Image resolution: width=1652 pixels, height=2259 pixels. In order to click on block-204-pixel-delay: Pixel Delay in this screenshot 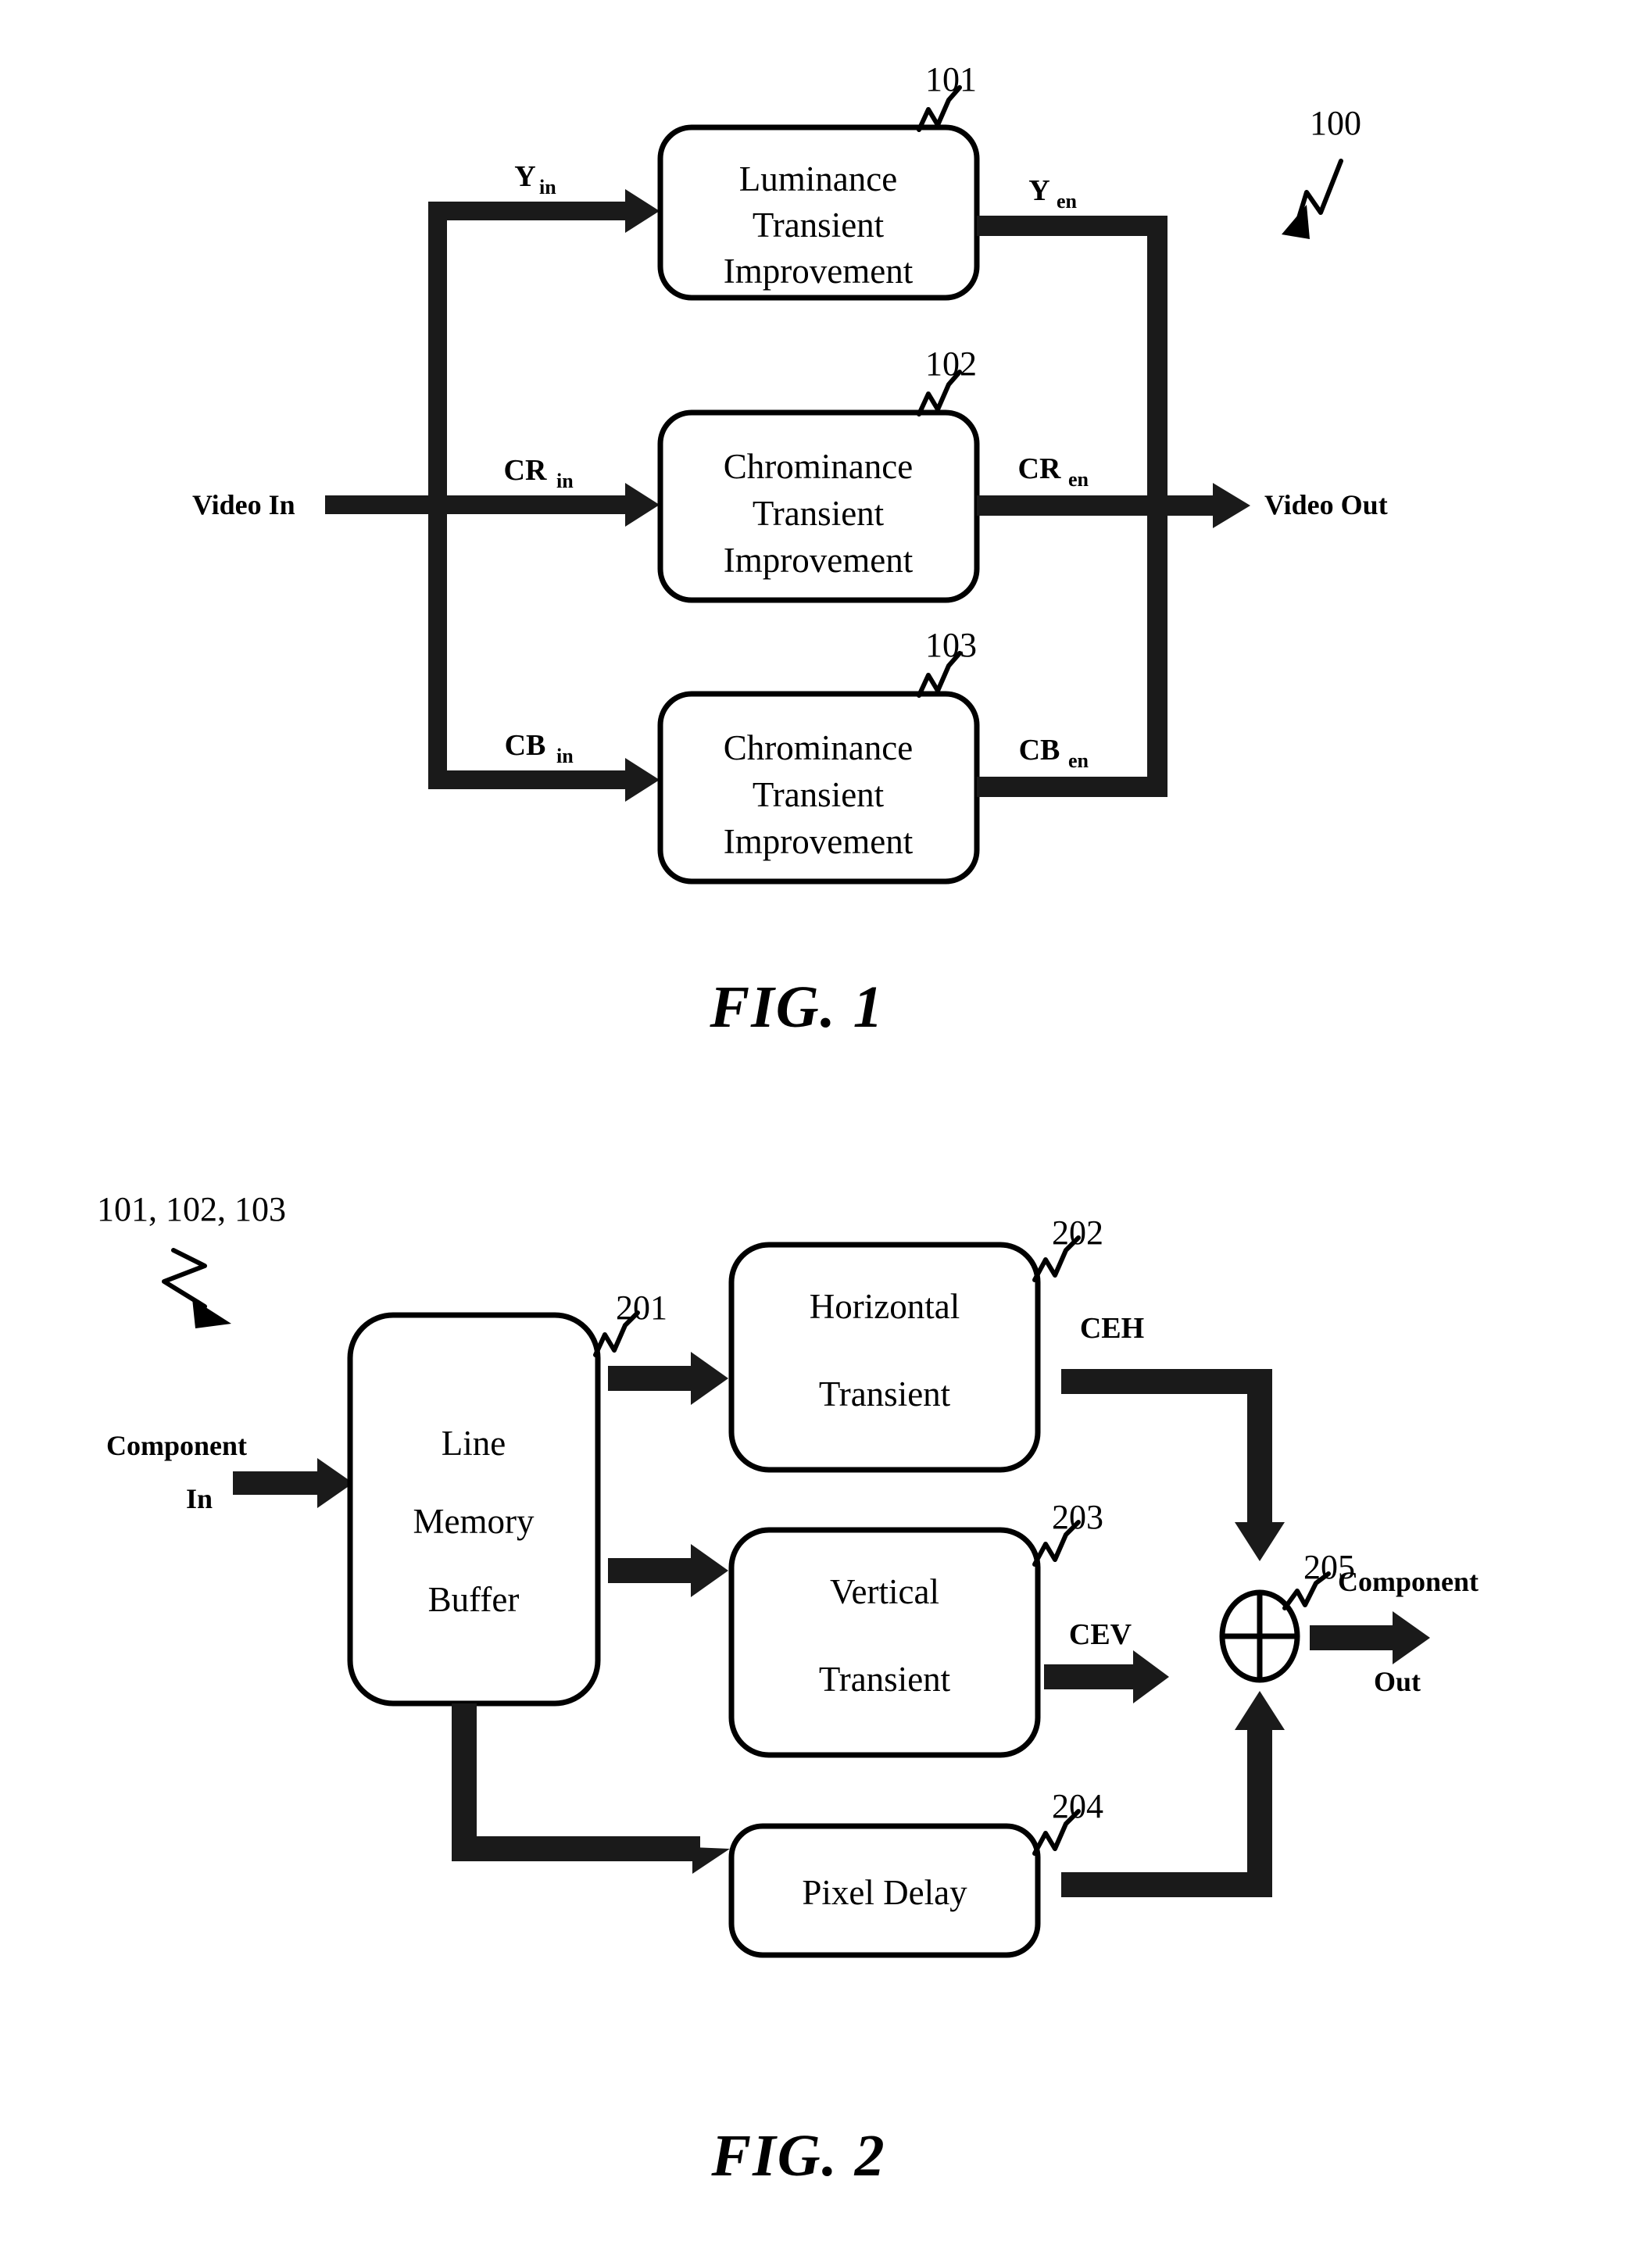, I will do `click(884, 1890)`.